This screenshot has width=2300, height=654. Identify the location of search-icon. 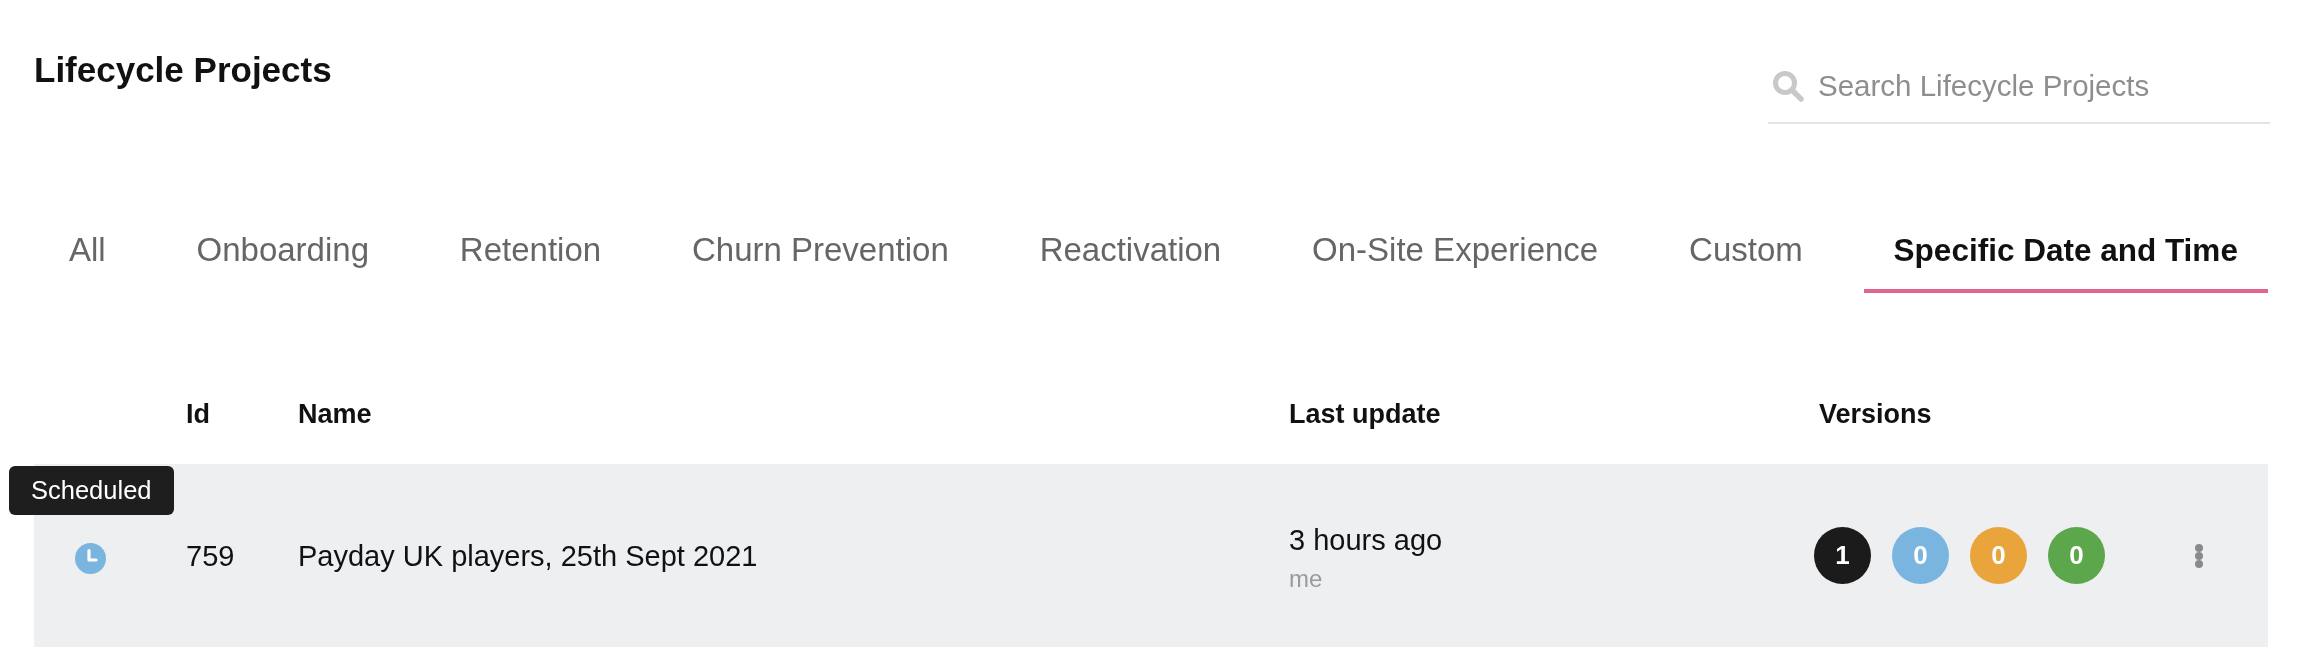
(1788, 86).